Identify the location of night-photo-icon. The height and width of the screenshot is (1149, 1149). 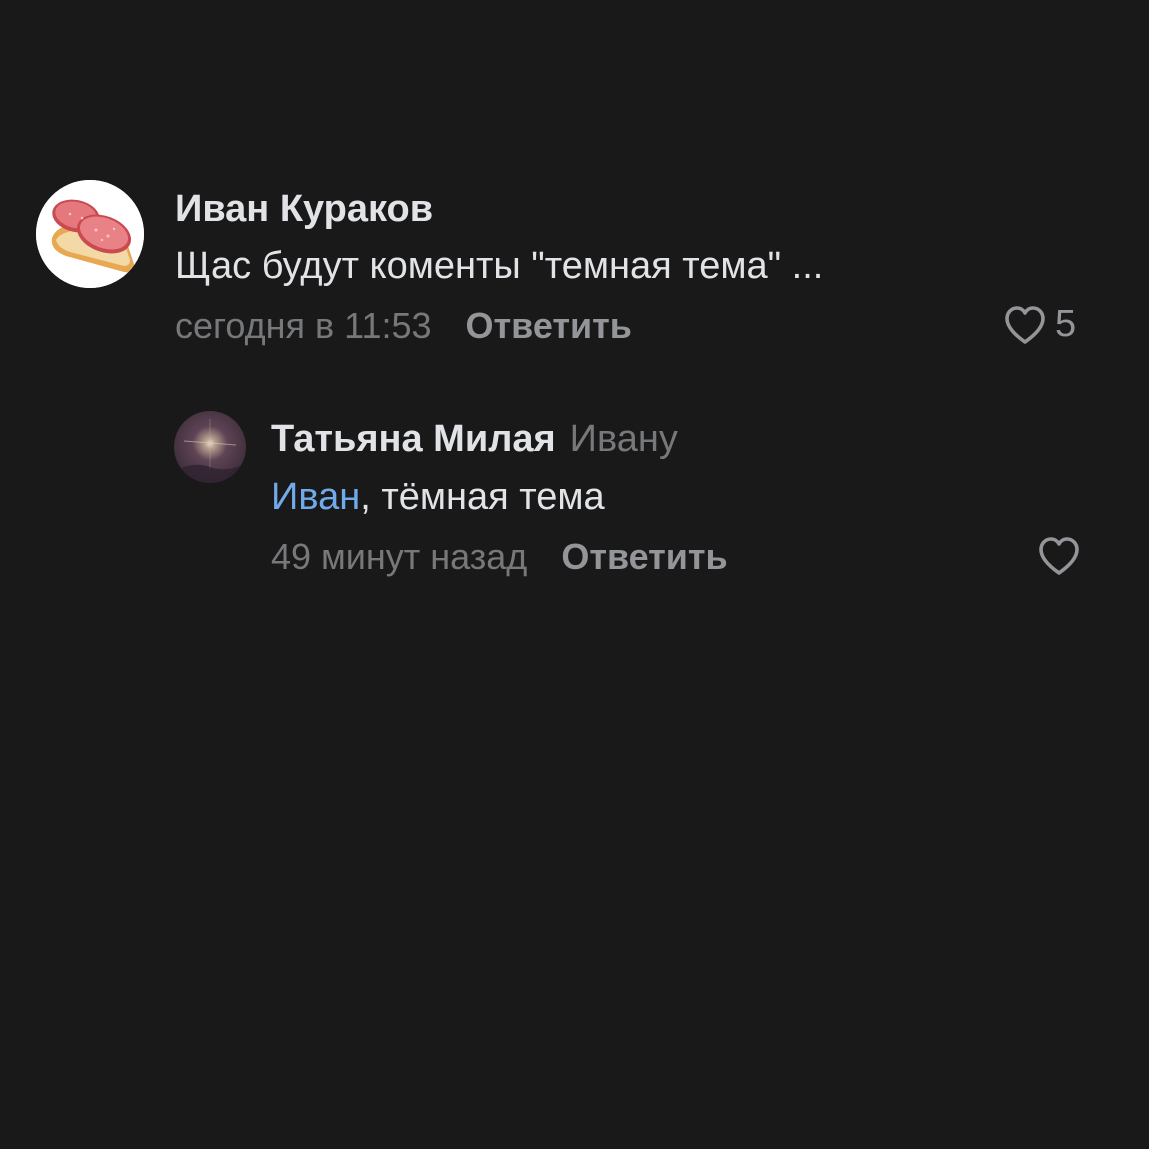
(210, 447).